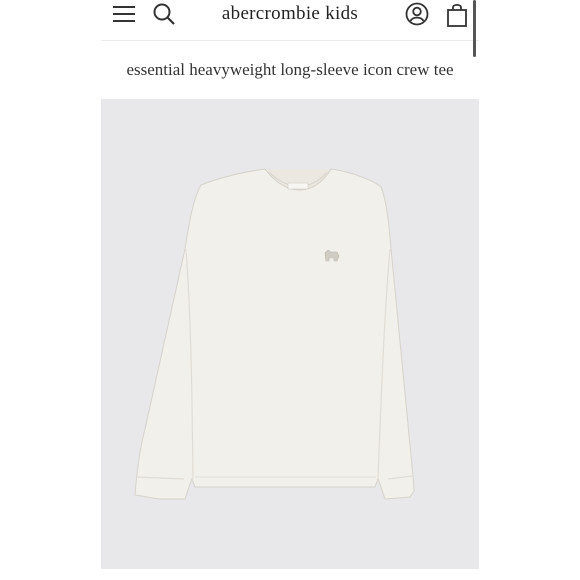  I want to click on bottom-strip, so click(290, 574).